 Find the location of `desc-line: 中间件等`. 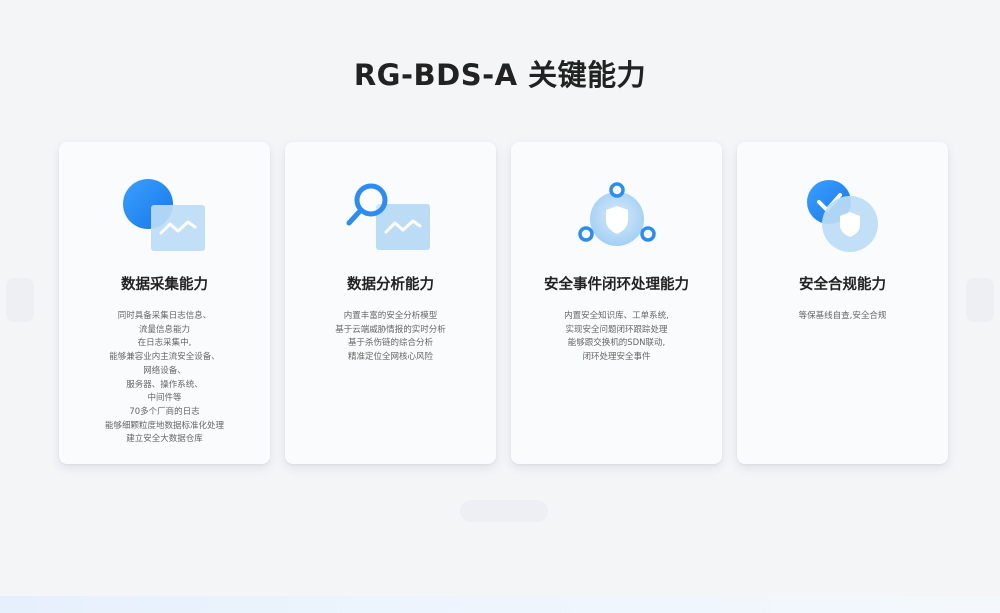

desc-line: 中间件等 is located at coordinates (164, 398).